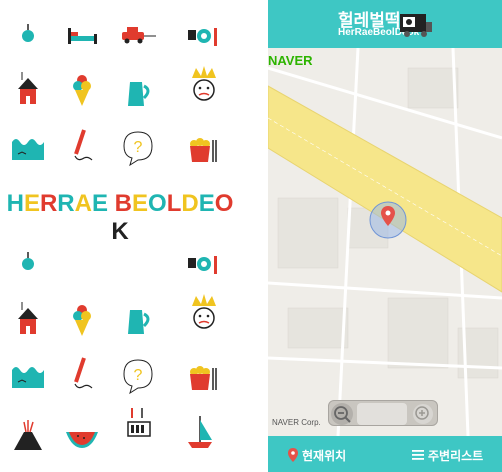 The height and width of the screenshot is (472, 502). I want to click on brand-title-letter: L, so click(174, 203).